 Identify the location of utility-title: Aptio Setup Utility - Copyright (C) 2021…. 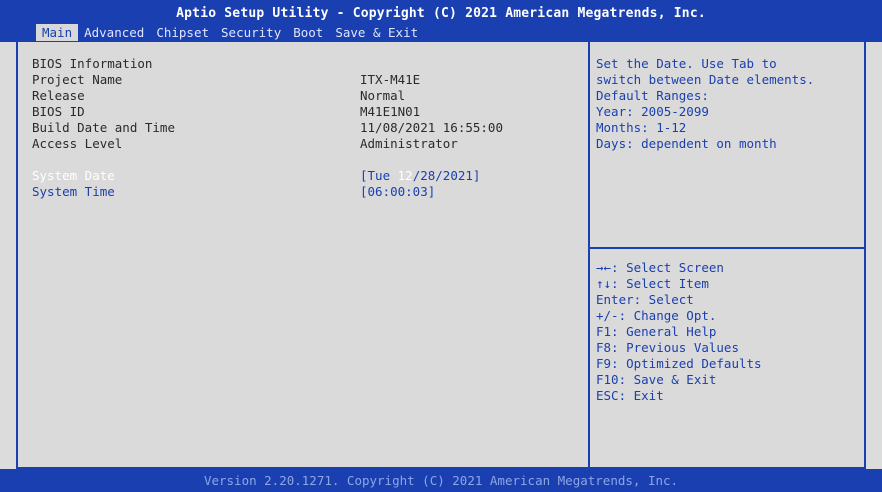
(441, 13).